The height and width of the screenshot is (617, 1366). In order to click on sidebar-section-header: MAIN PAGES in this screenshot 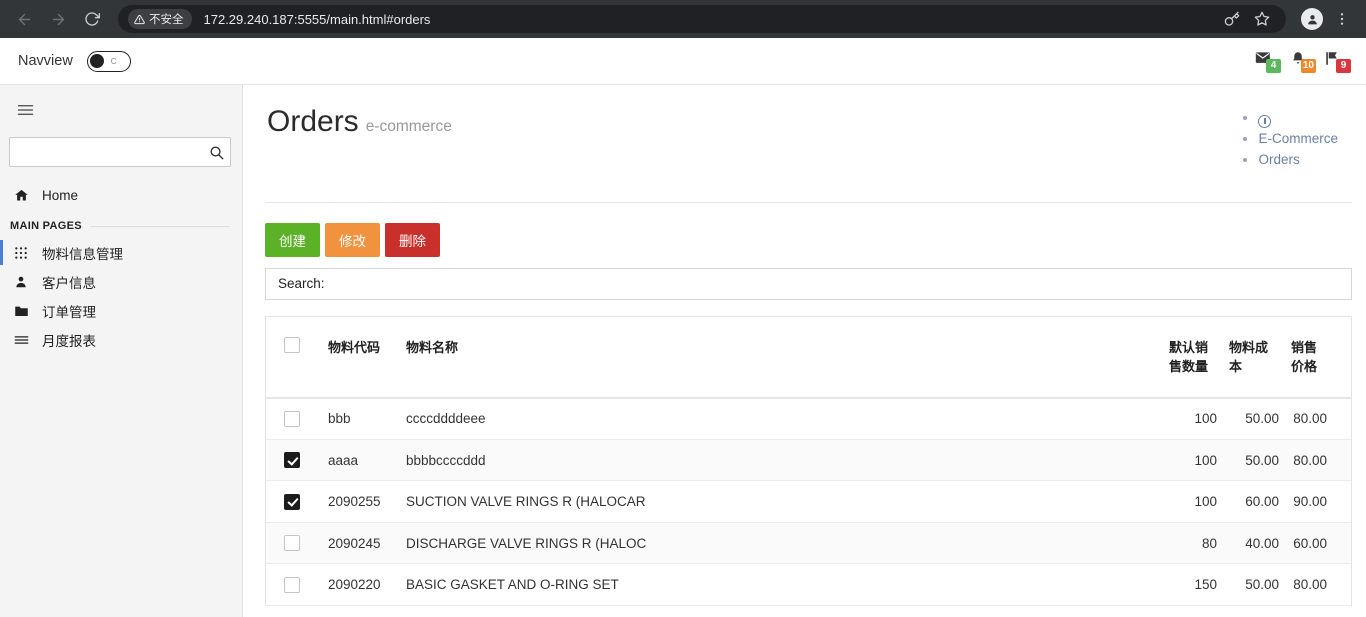, I will do `click(121, 224)`.